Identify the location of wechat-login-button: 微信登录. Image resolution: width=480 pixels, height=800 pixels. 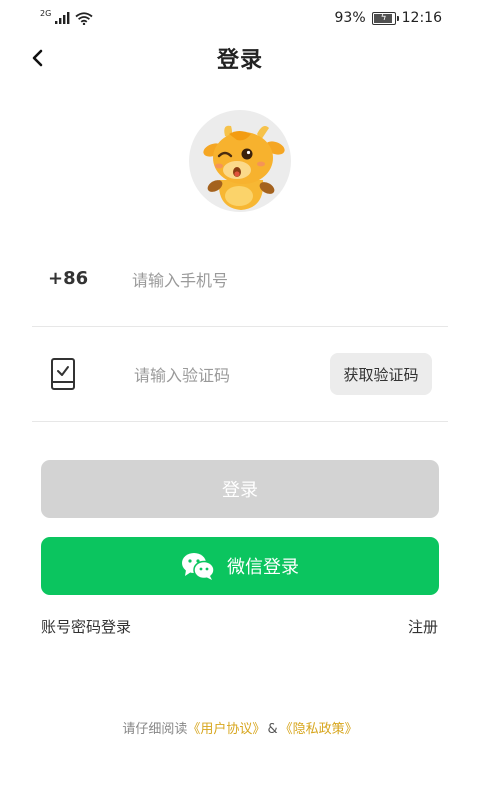
(240, 566).